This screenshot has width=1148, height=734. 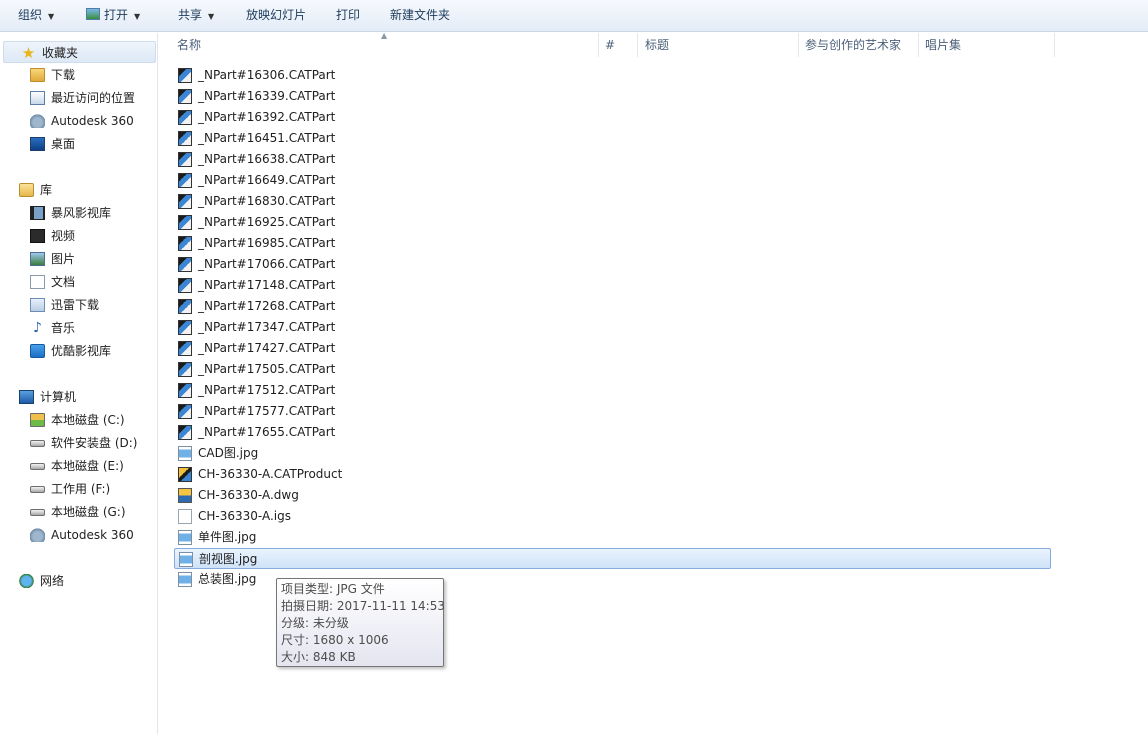 What do you see at coordinates (113, 15) in the screenshot?
I see `open-button: 打开 ▼` at bounding box center [113, 15].